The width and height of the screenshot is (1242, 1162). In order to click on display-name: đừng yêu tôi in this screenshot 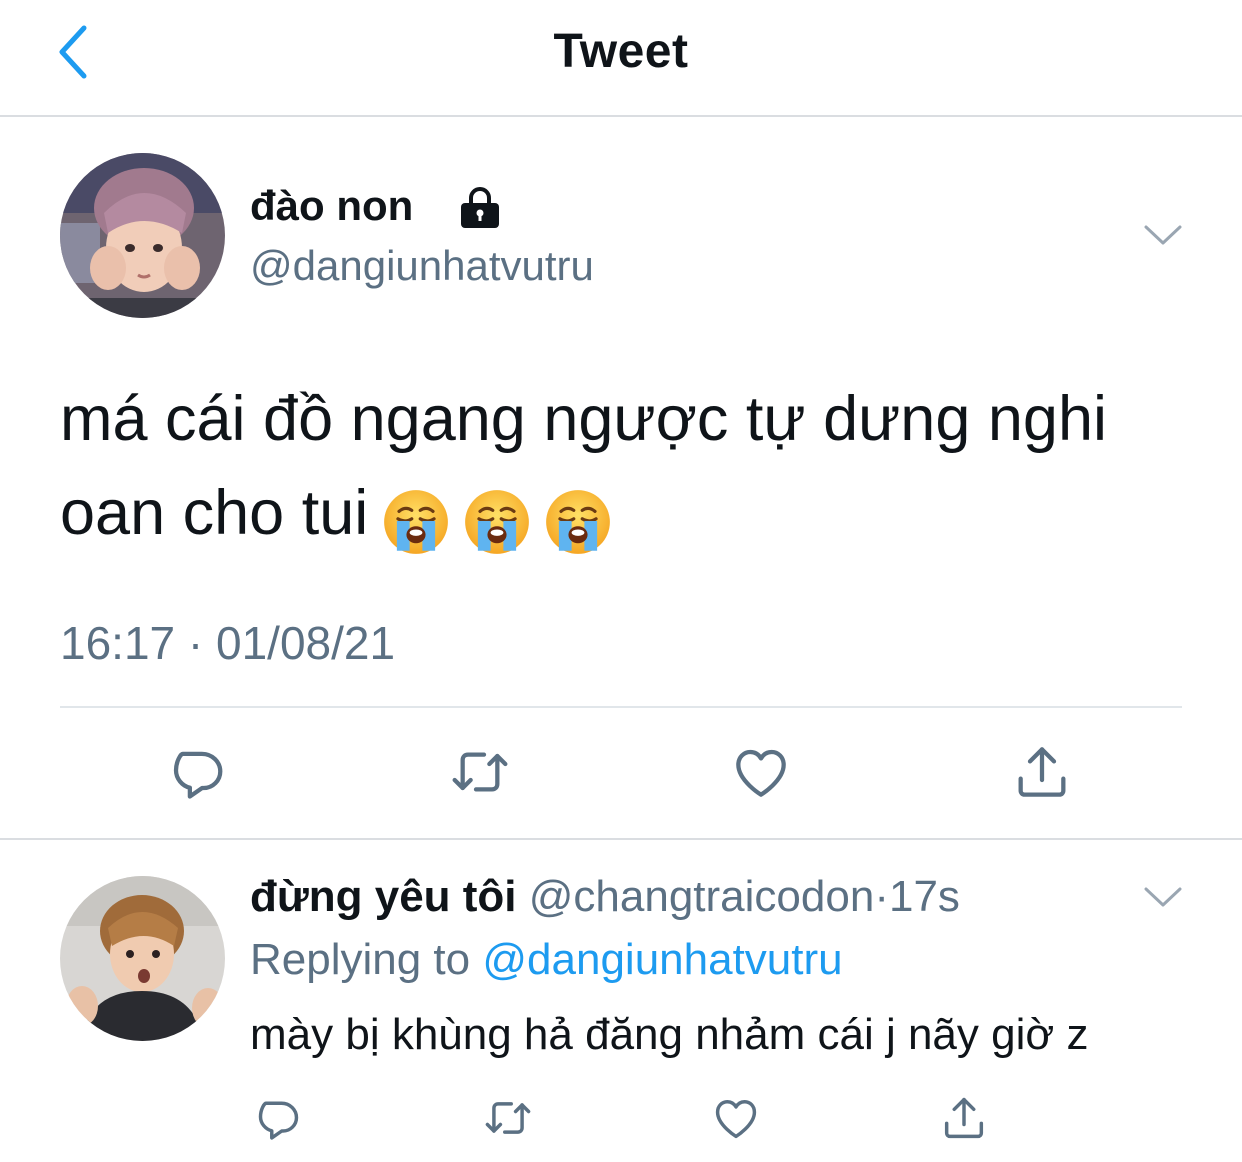, I will do `click(383, 896)`.